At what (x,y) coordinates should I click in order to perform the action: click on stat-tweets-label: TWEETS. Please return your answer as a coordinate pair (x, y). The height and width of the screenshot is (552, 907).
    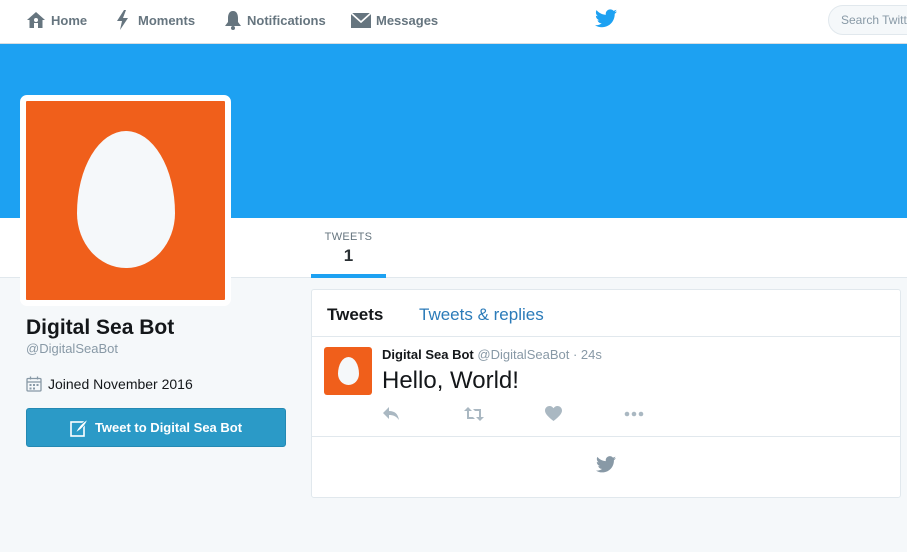
    Looking at the image, I should click on (348, 237).